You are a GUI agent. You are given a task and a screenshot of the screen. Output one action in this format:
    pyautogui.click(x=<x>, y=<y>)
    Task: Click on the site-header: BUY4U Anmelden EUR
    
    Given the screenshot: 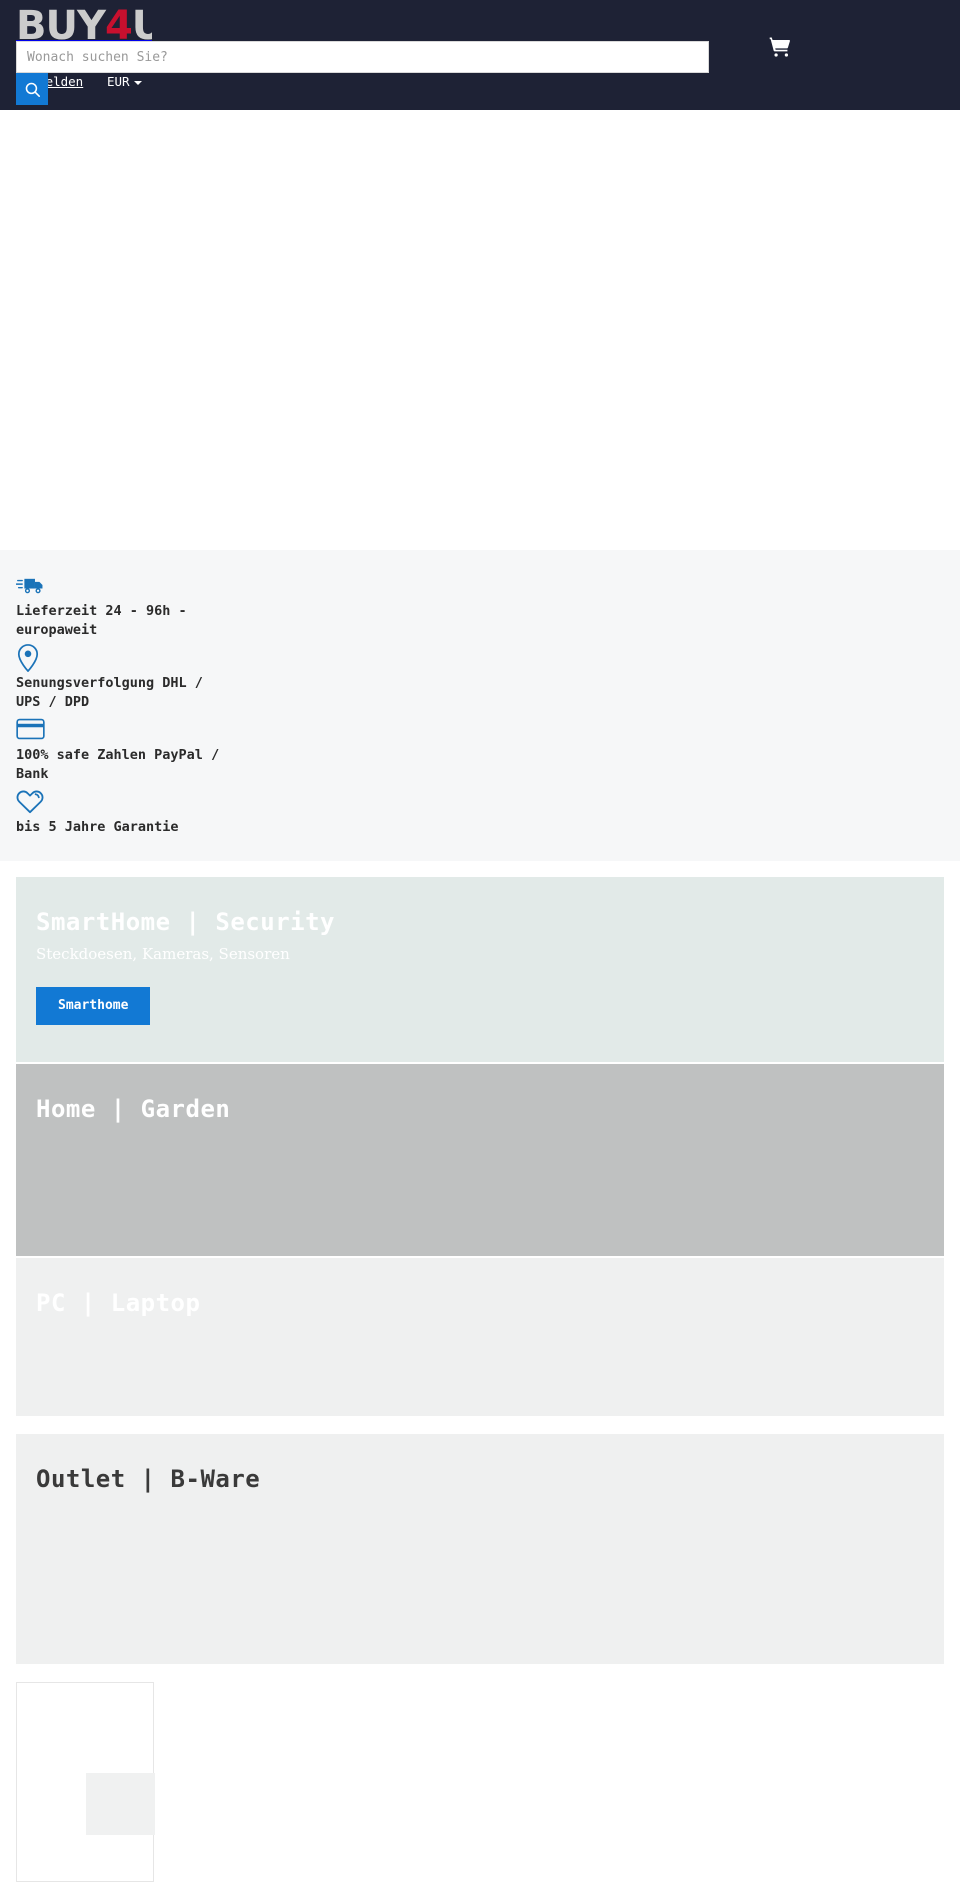 What is the action you would take?
    pyautogui.click(x=480, y=55)
    